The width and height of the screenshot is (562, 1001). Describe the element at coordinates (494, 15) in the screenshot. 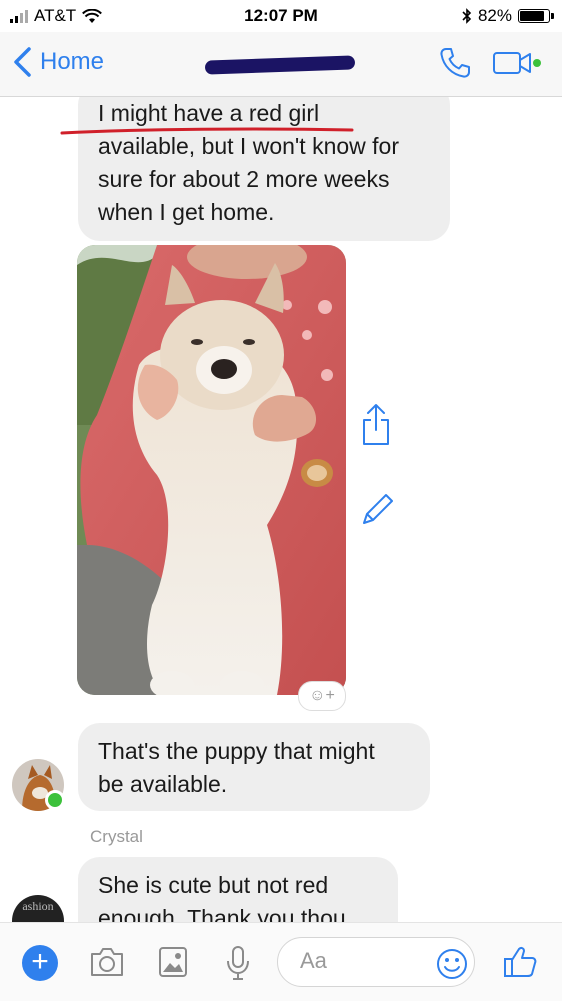

I see `battery-percent: 82%` at that location.